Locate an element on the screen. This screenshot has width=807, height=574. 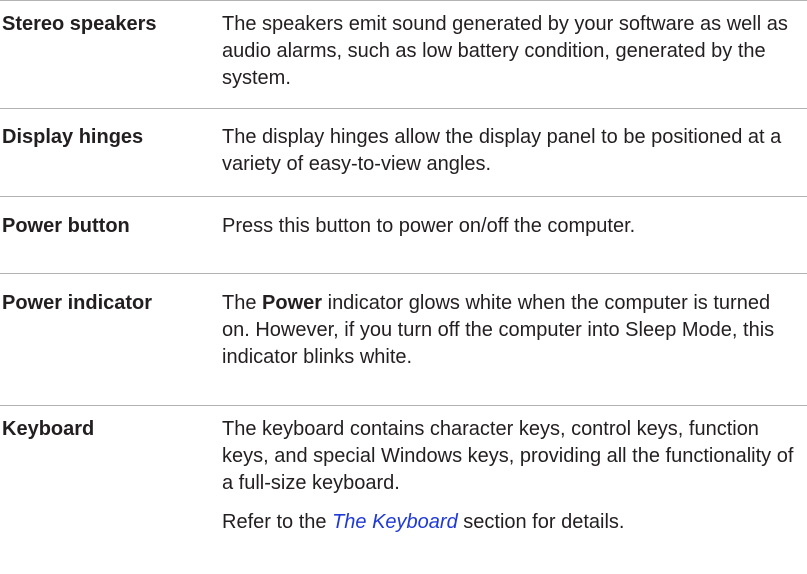
the-keyboard-link: The Keyboard is located at coordinates (395, 522).